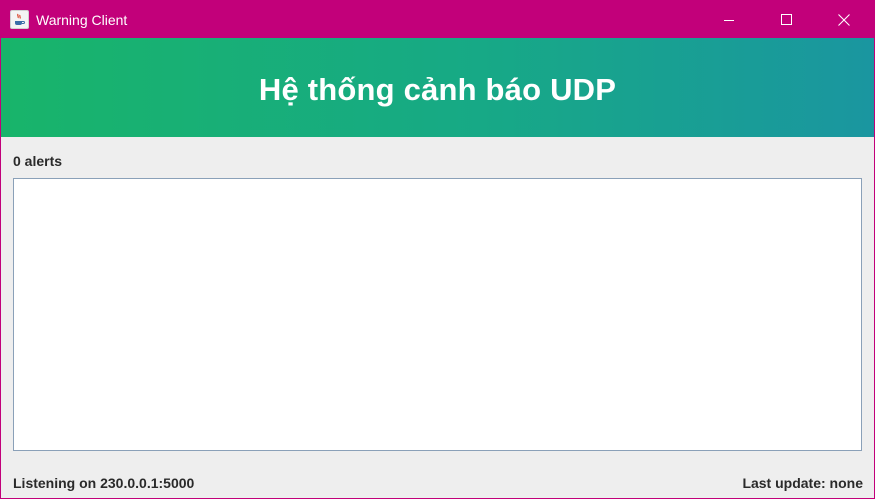 Image resolution: width=875 pixels, height=499 pixels. I want to click on java-app-icon, so click(19, 19).